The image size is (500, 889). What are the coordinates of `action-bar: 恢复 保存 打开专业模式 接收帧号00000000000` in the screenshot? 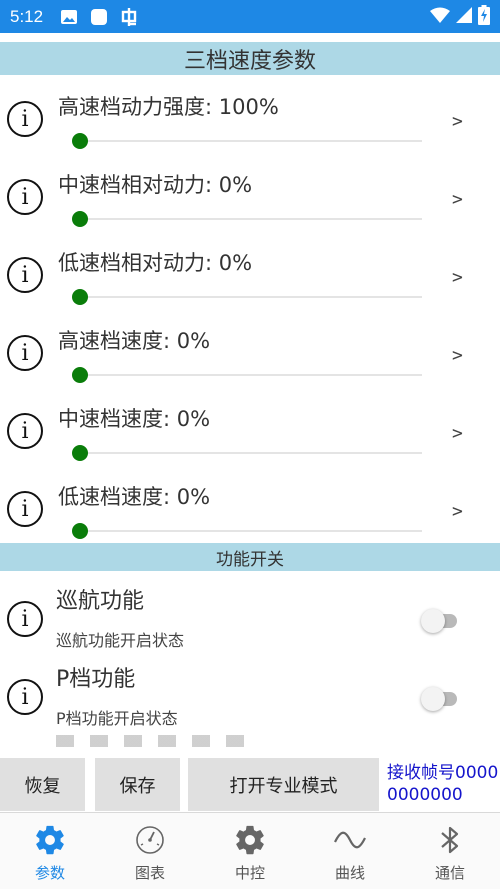 It's located at (250, 783).